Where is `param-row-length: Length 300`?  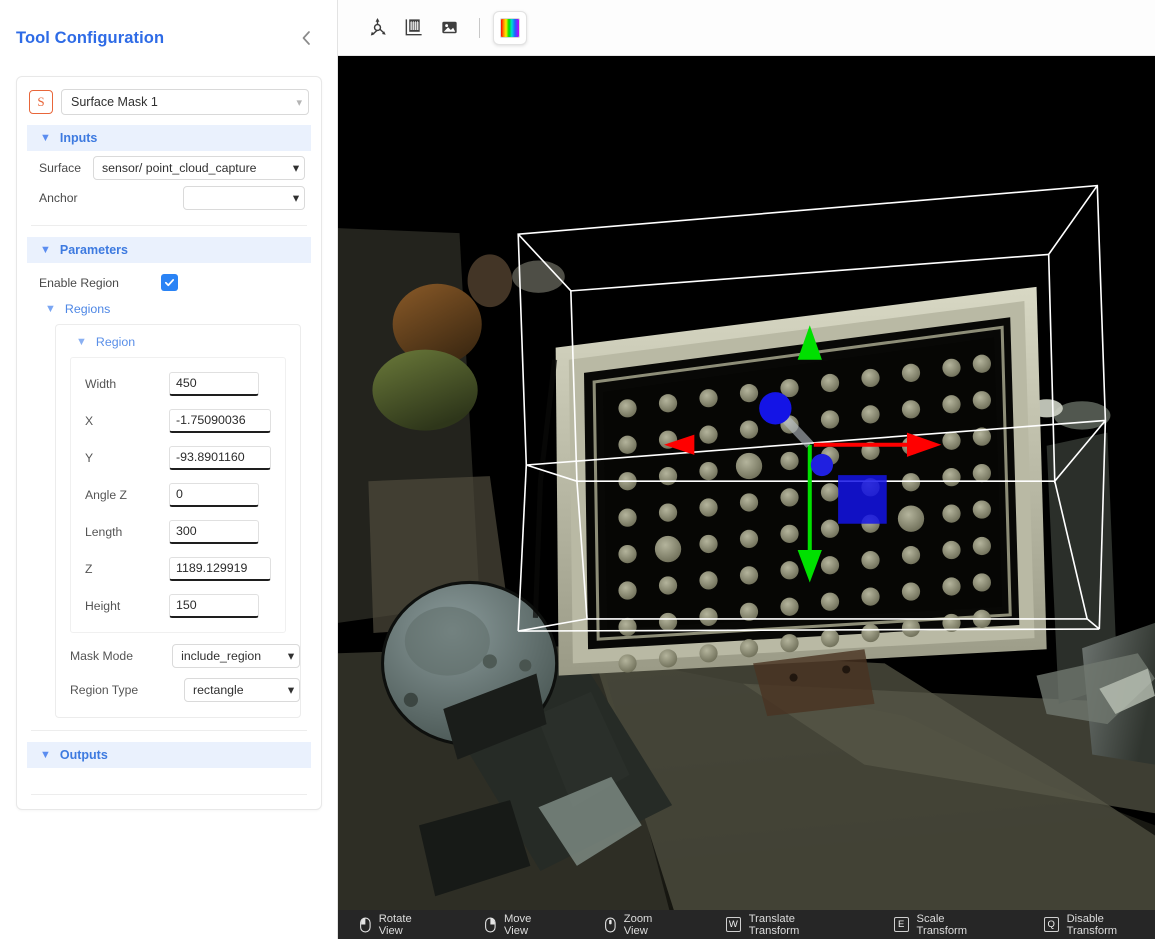 param-row-length: Length 300 is located at coordinates (178, 531).